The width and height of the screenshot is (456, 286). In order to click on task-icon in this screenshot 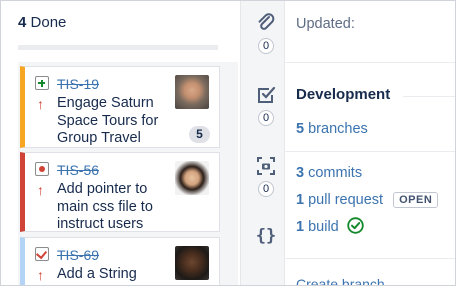, I will do `click(42, 254)`.